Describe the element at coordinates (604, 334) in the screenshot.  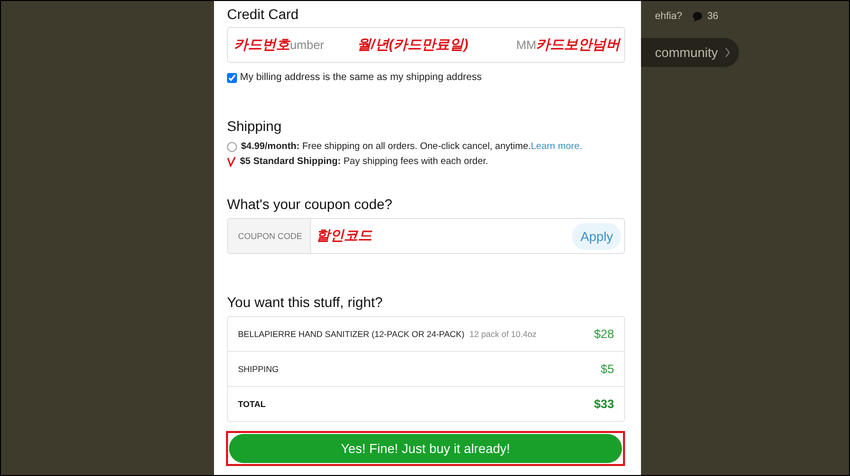
I see `price-text: $28` at that location.